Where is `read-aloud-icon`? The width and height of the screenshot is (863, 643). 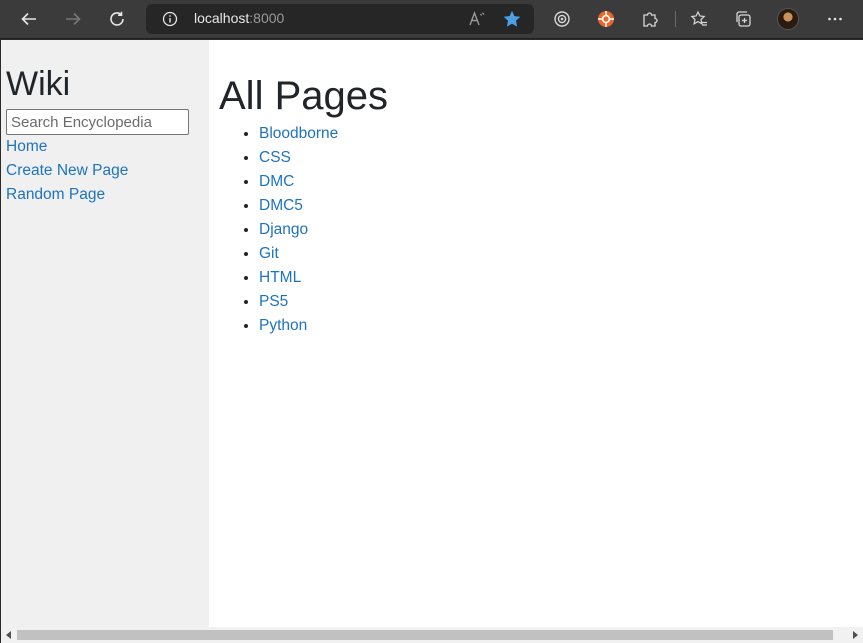 read-aloud-icon is located at coordinates (477, 19).